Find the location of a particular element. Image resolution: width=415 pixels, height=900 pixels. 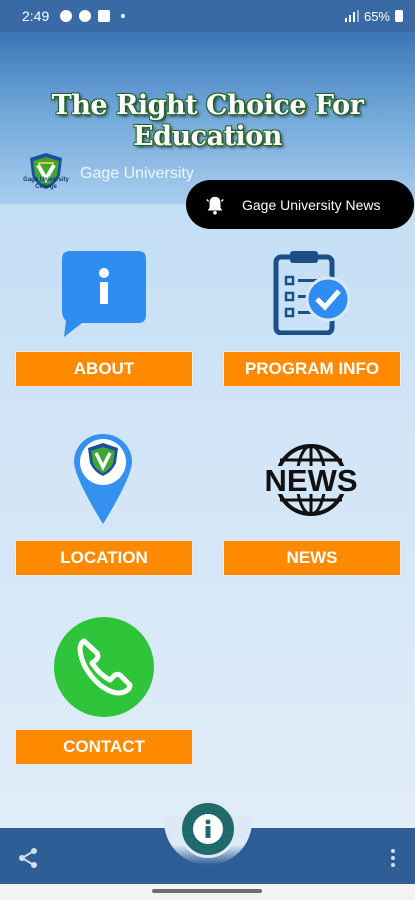

contact-button: CONTACT is located at coordinates (104, 747).